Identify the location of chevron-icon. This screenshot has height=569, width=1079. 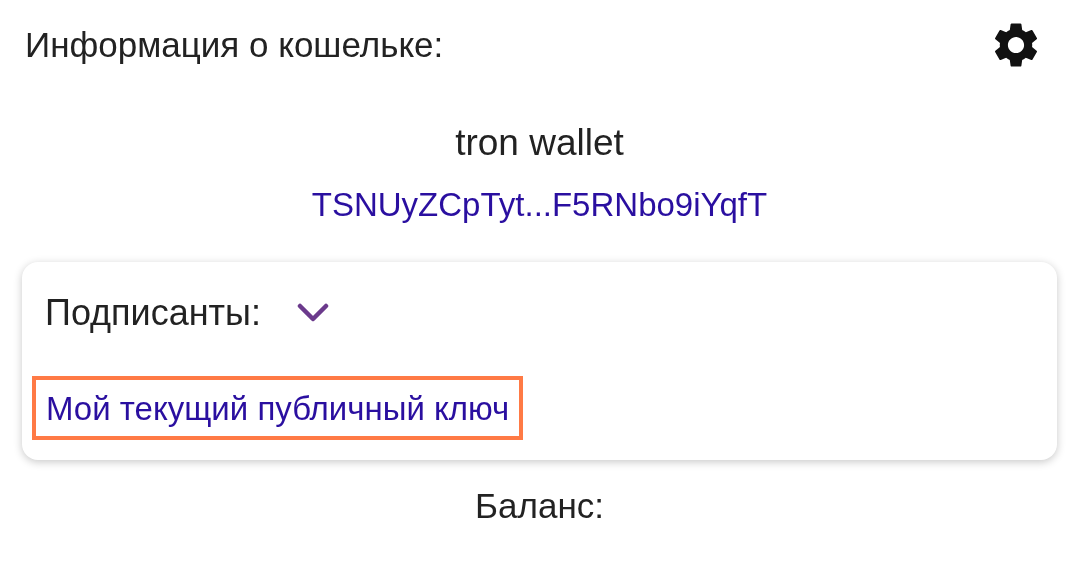
(313, 313).